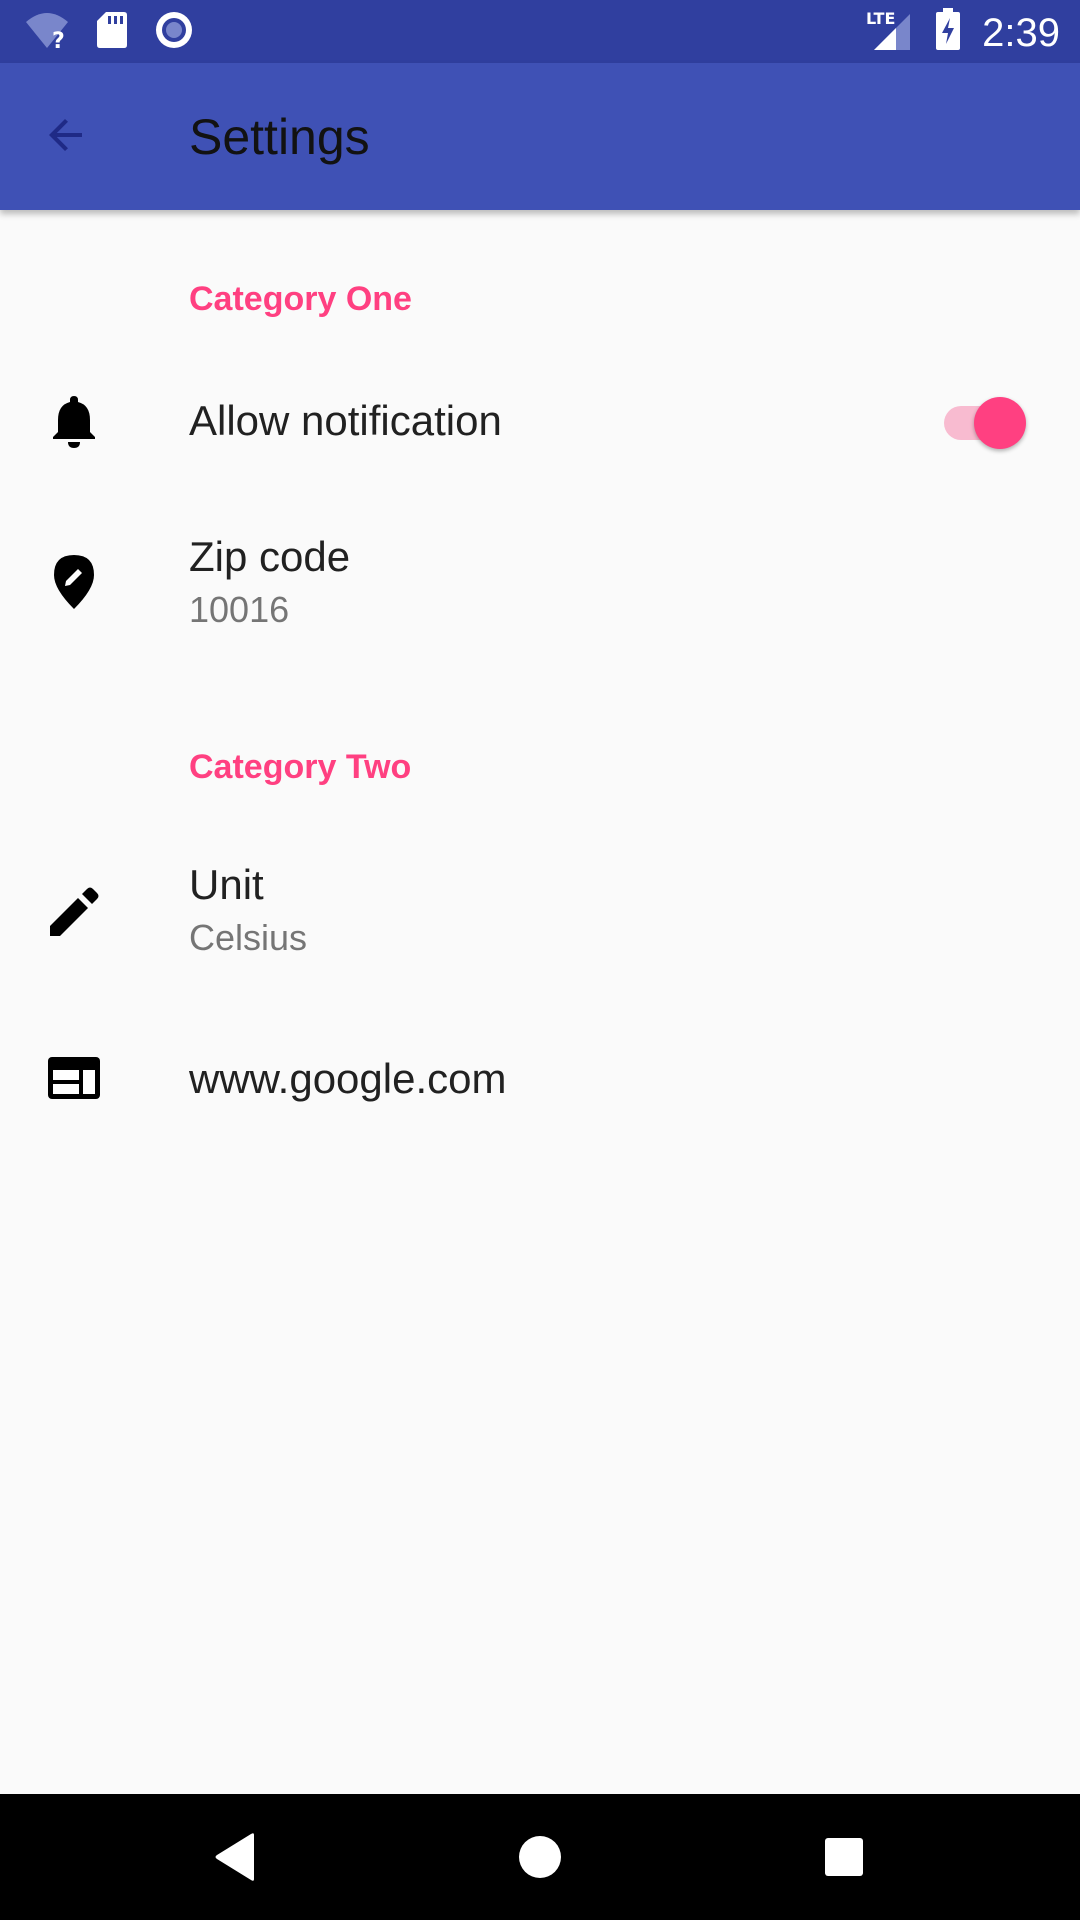 This screenshot has width=1080, height=1920. I want to click on recents-square-icon, so click(844, 1859).